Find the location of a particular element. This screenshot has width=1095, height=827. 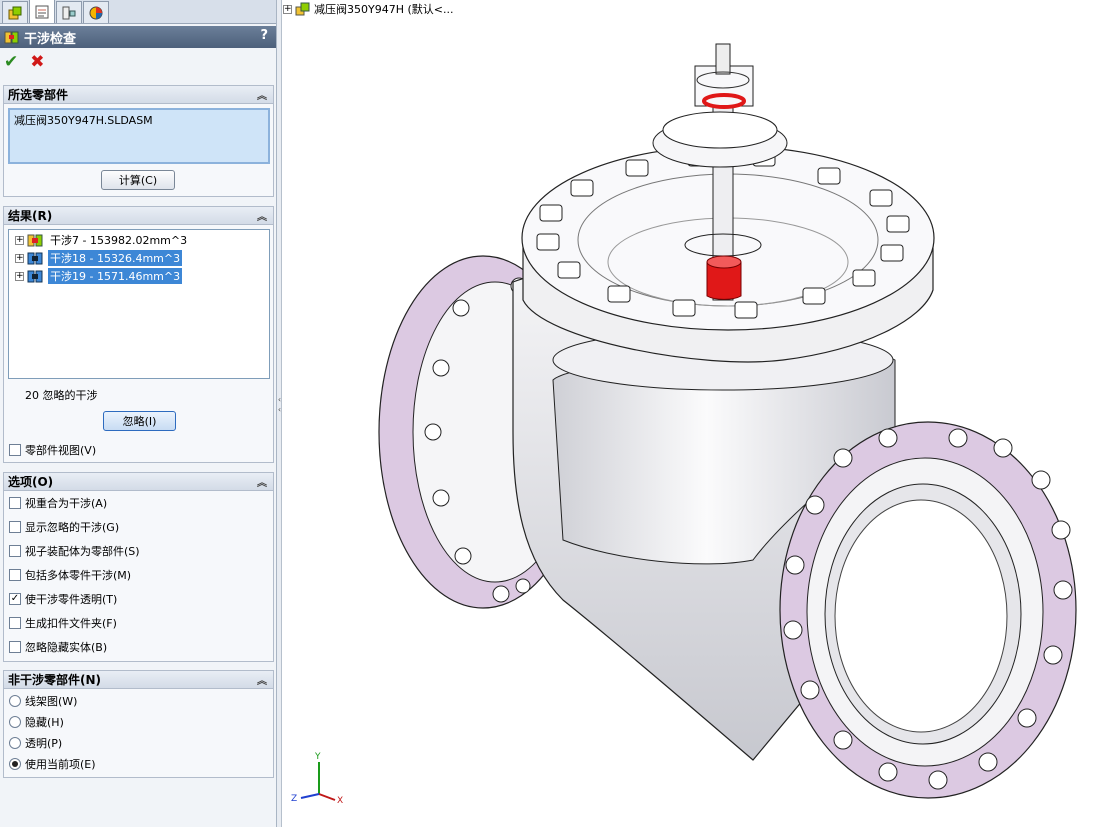

checkbox-label: 包括多体零件干涉(M) is located at coordinates (78, 575).